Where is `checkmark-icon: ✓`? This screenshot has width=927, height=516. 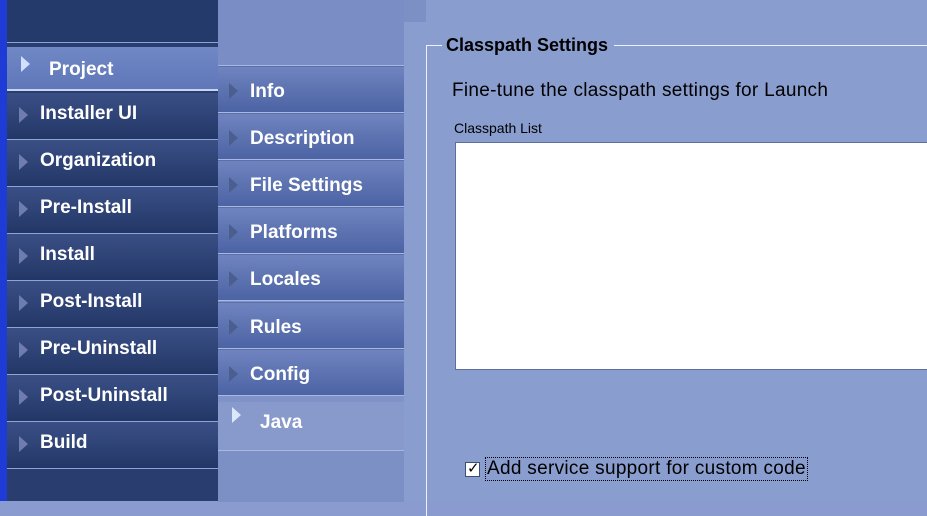 checkmark-icon: ✓ is located at coordinates (473, 468).